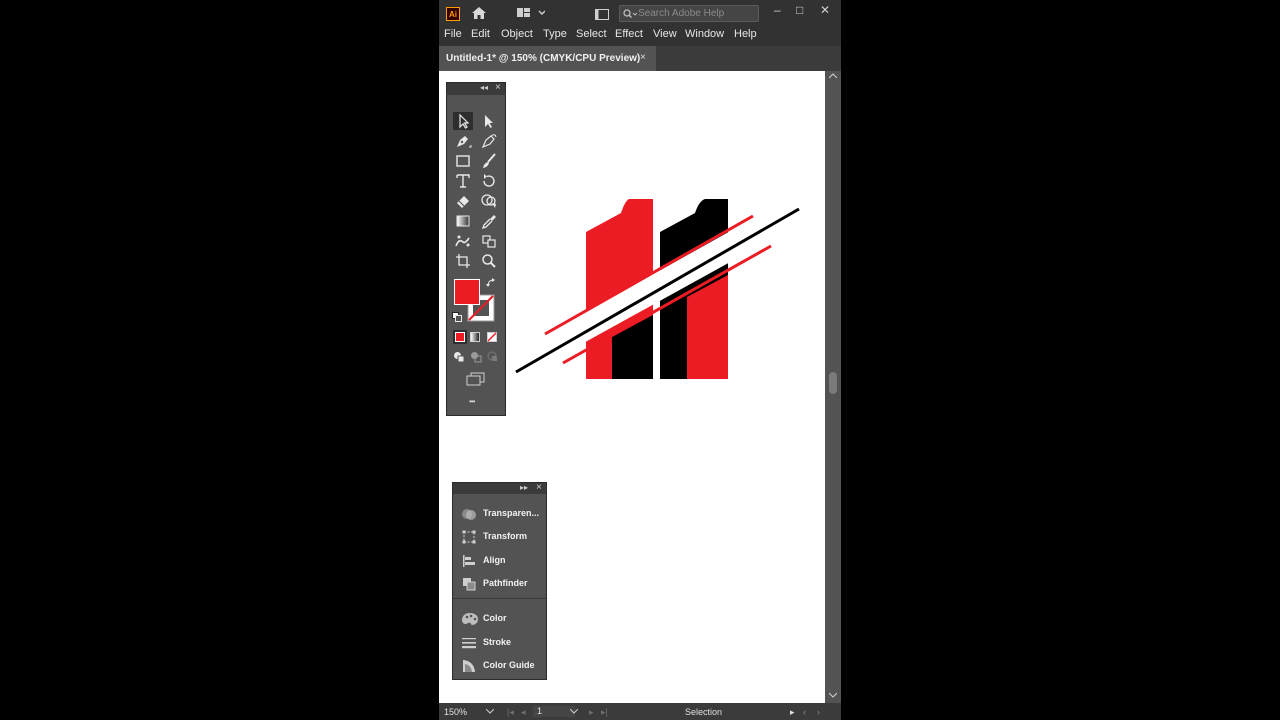 Image resolution: width=1280 pixels, height=720 pixels. Describe the element at coordinates (704, 34) in the screenshot. I see `menu-window: Window` at that location.